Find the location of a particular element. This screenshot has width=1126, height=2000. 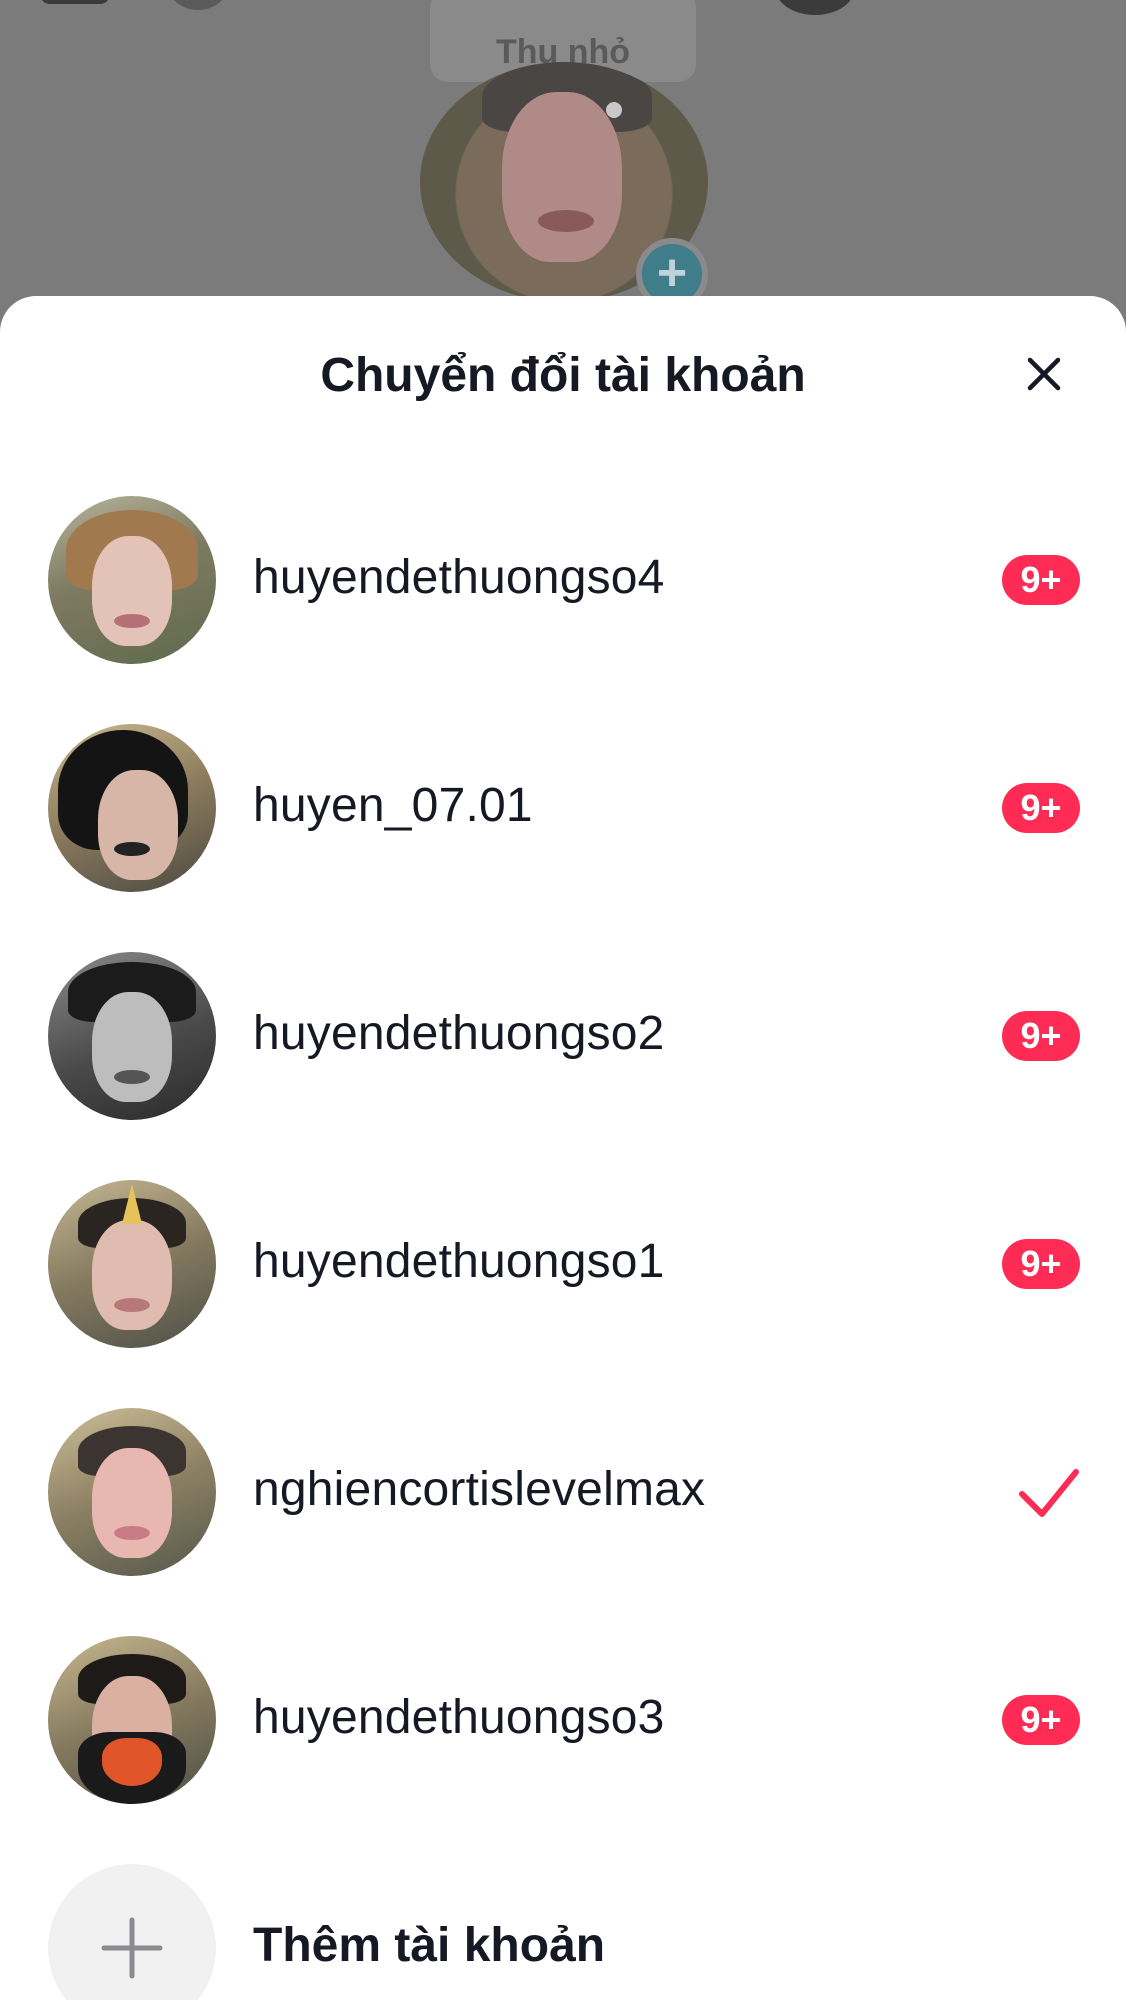

add-account-row: Thêm tài khoản is located at coordinates (563, 1917).